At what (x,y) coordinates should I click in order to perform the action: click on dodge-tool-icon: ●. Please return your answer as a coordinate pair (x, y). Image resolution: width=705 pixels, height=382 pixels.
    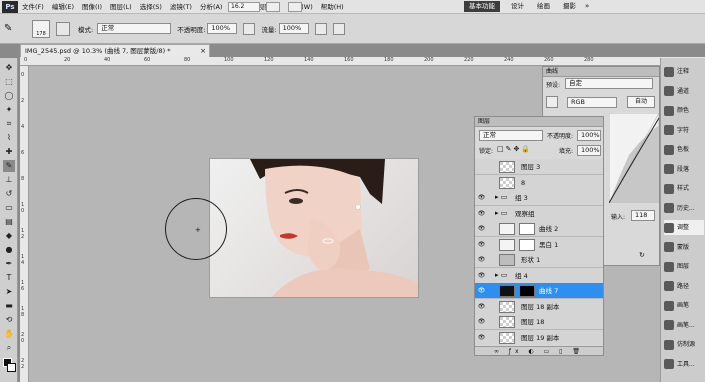
    Looking at the image, I should click on (9, 250).